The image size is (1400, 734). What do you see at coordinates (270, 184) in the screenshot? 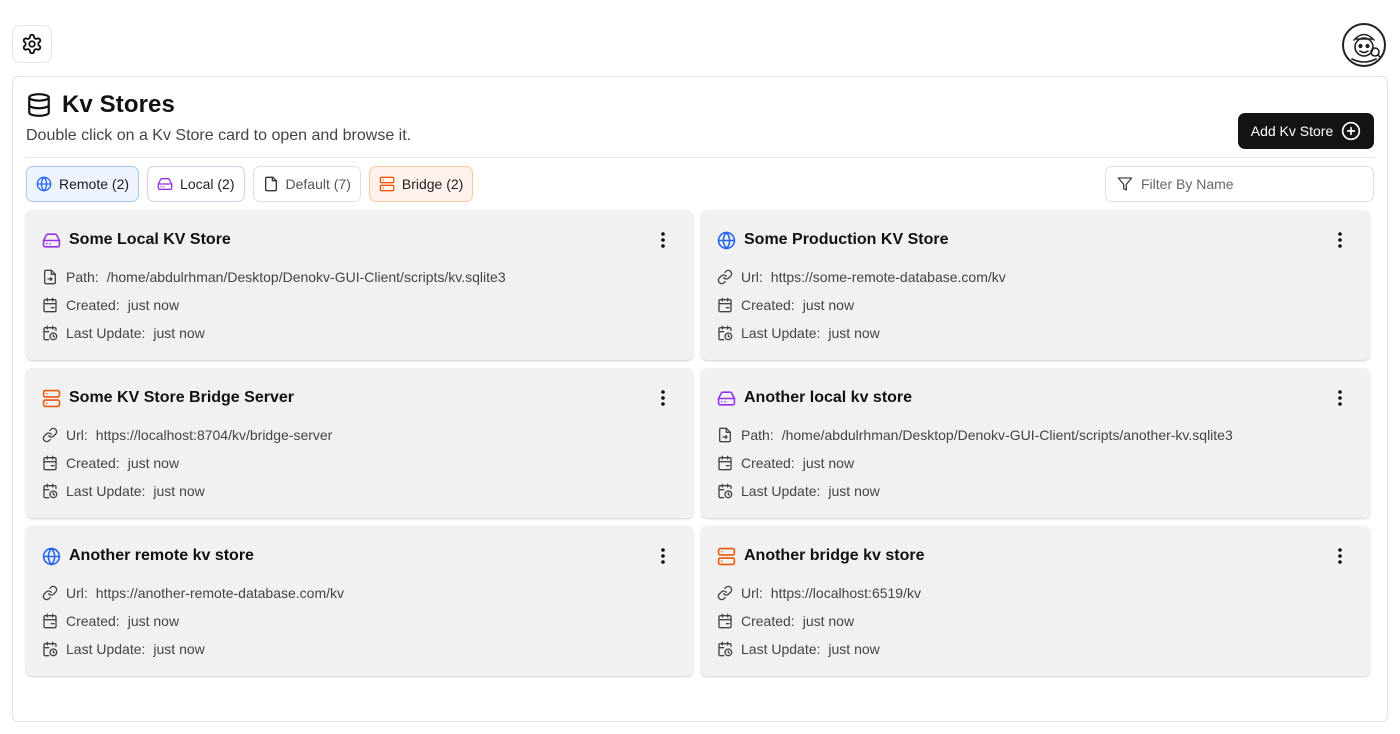
I see `file-icon` at bounding box center [270, 184].